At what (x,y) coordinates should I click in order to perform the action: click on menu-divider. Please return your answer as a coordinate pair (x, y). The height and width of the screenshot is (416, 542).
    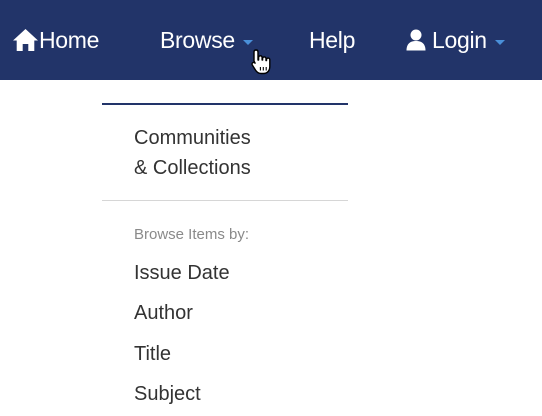
    Looking at the image, I should click on (225, 200).